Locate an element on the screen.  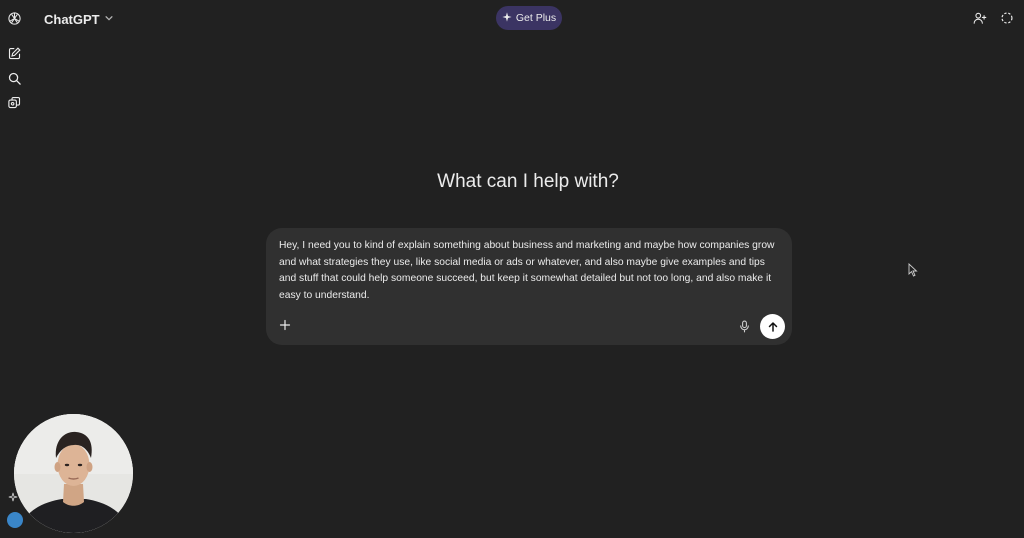
profile-avatar is located at coordinates (15, 520).